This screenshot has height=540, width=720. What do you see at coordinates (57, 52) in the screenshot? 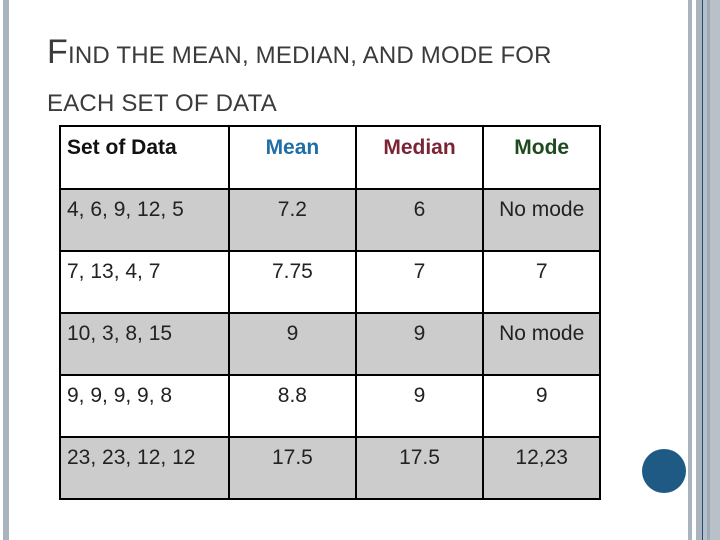
I see `title-initial: F` at bounding box center [57, 52].